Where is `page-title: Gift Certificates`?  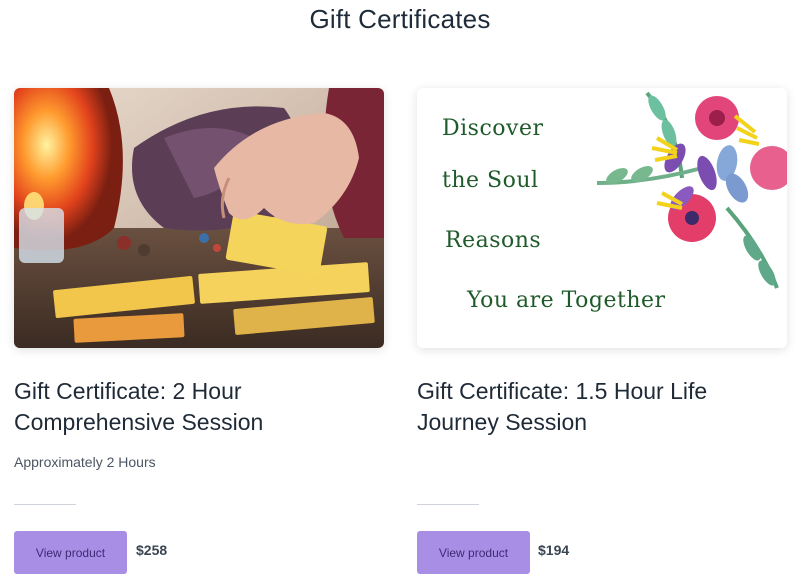 page-title: Gift Certificates is located at coordinates (400, 19).